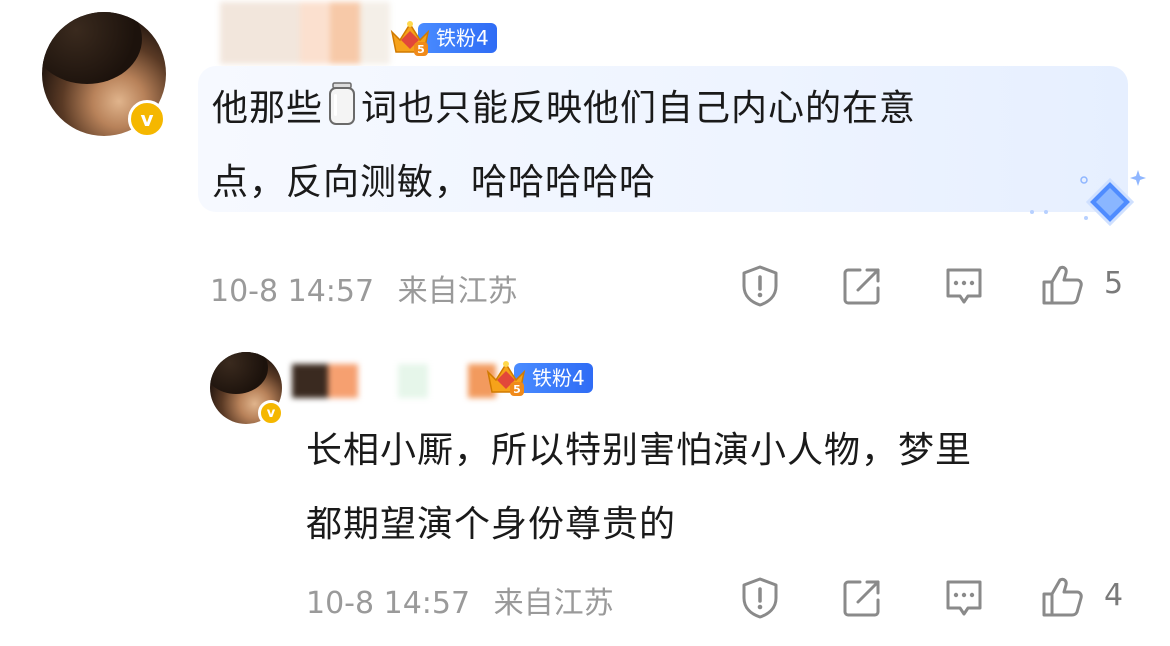 Image resolution: width=1170 pixels, height=646 pixels. What do you see at coordinates (292, 291) in the screenshot?
I see `comment-time: 10-8 14:57` at bounding box center [292, 291].